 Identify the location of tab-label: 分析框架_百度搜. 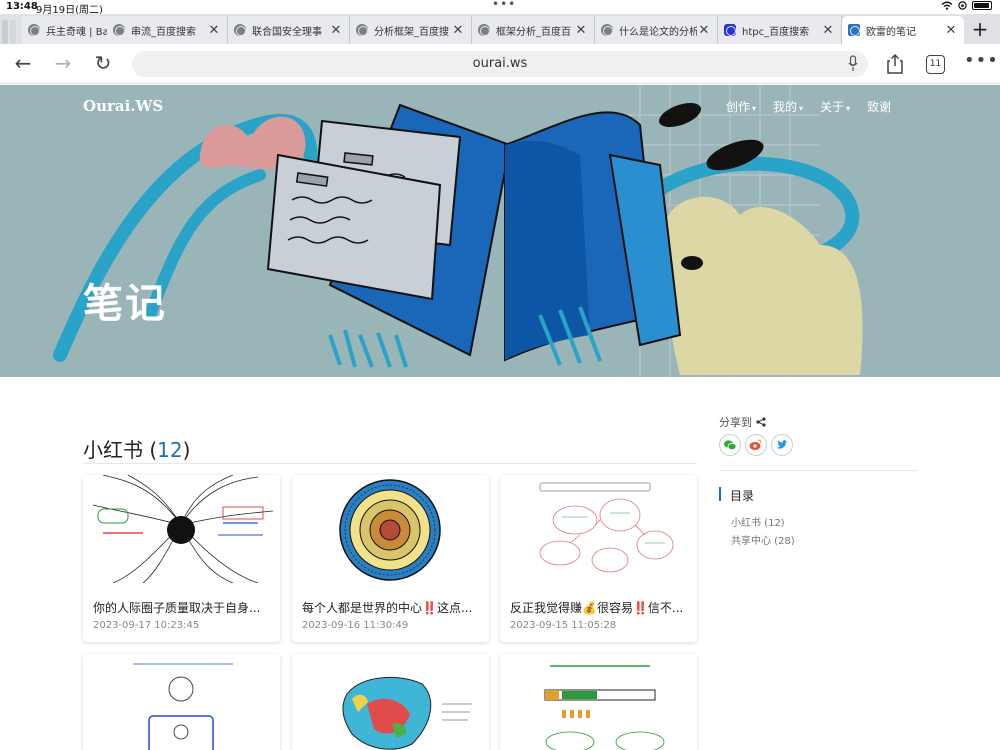
(411, 32).